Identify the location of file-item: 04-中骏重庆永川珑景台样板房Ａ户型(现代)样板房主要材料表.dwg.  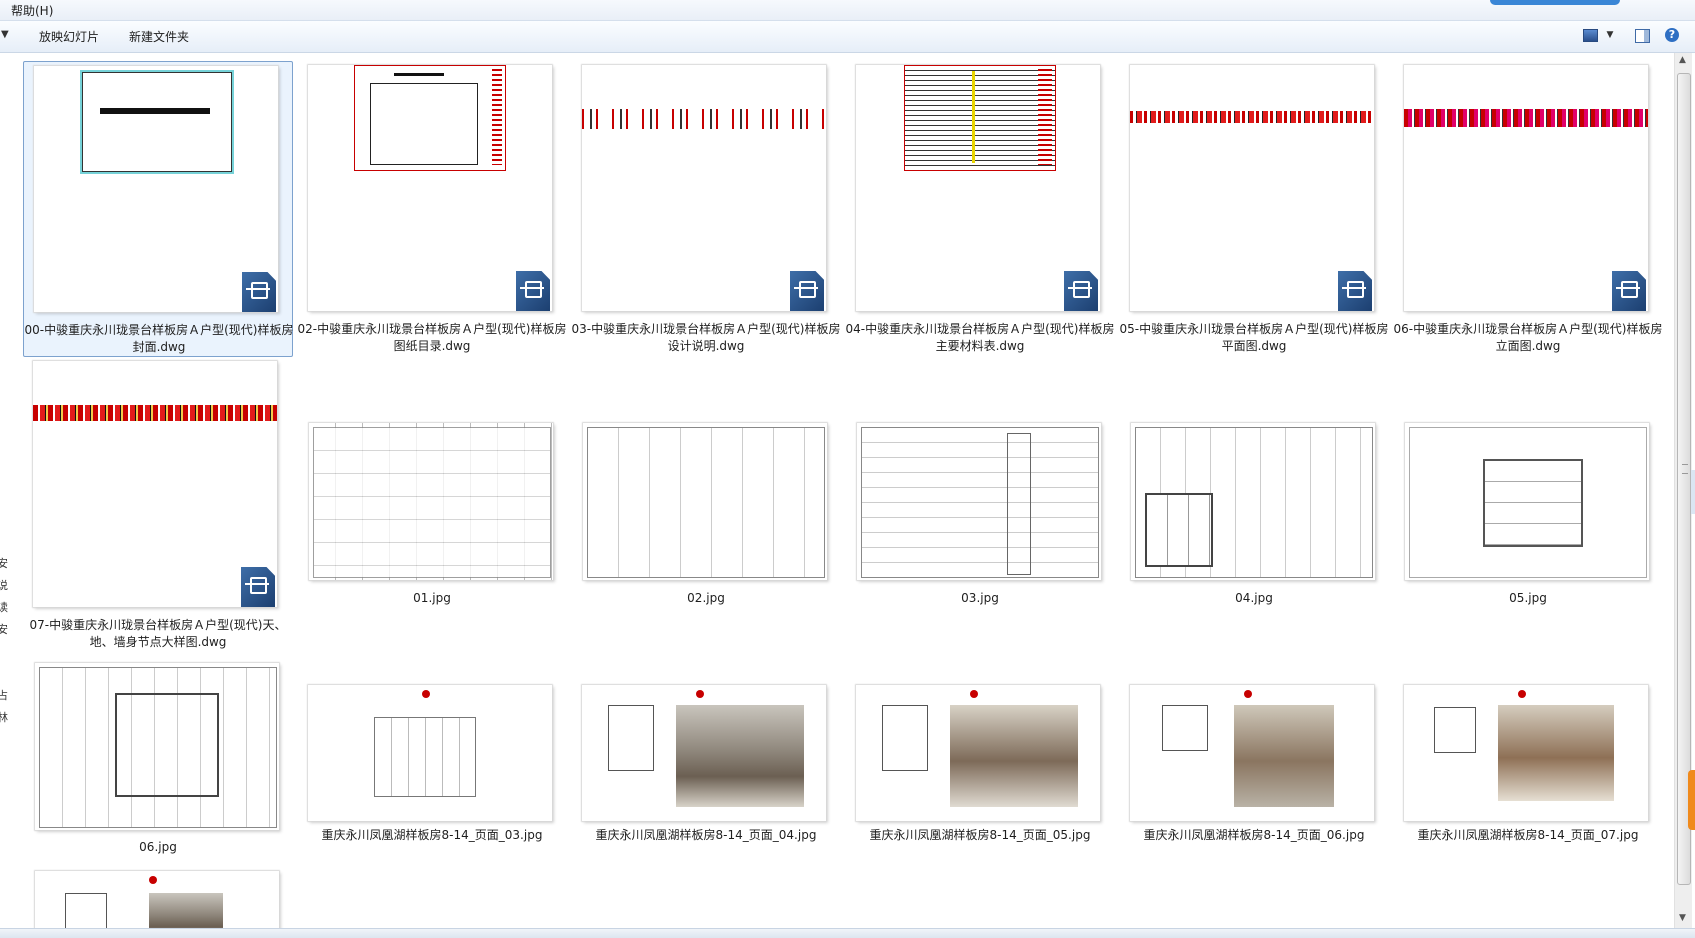
(980, 208).